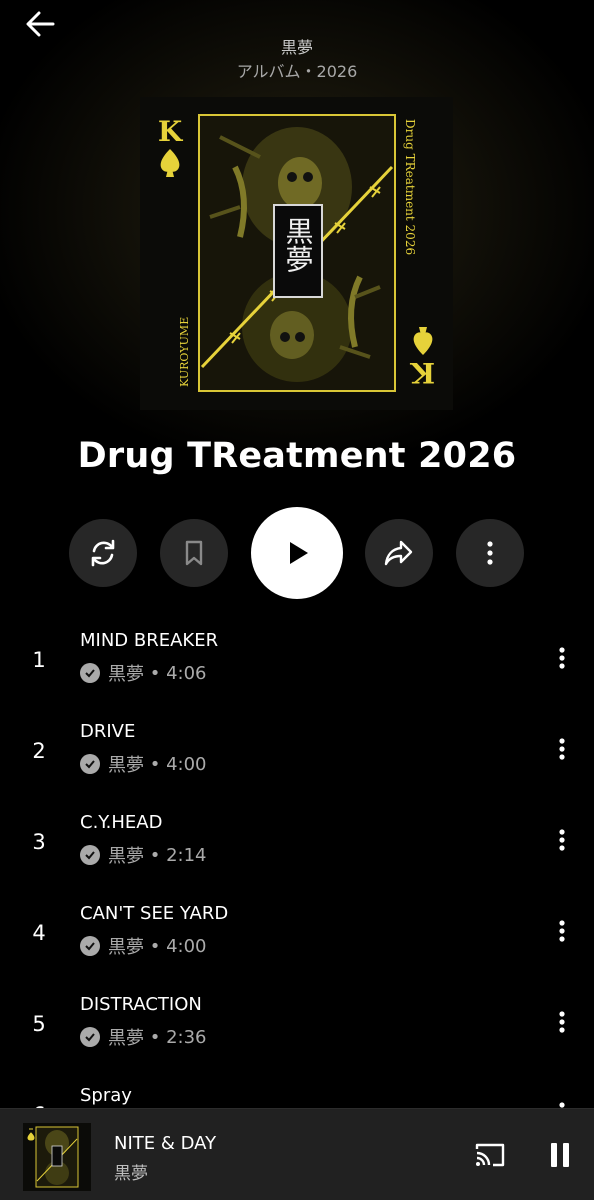 The width and height of the screenshot is (594, 1200). Describe the element at coordinates (171, 131) in the screenshot. I see `cover-rank-top: K` at that location.